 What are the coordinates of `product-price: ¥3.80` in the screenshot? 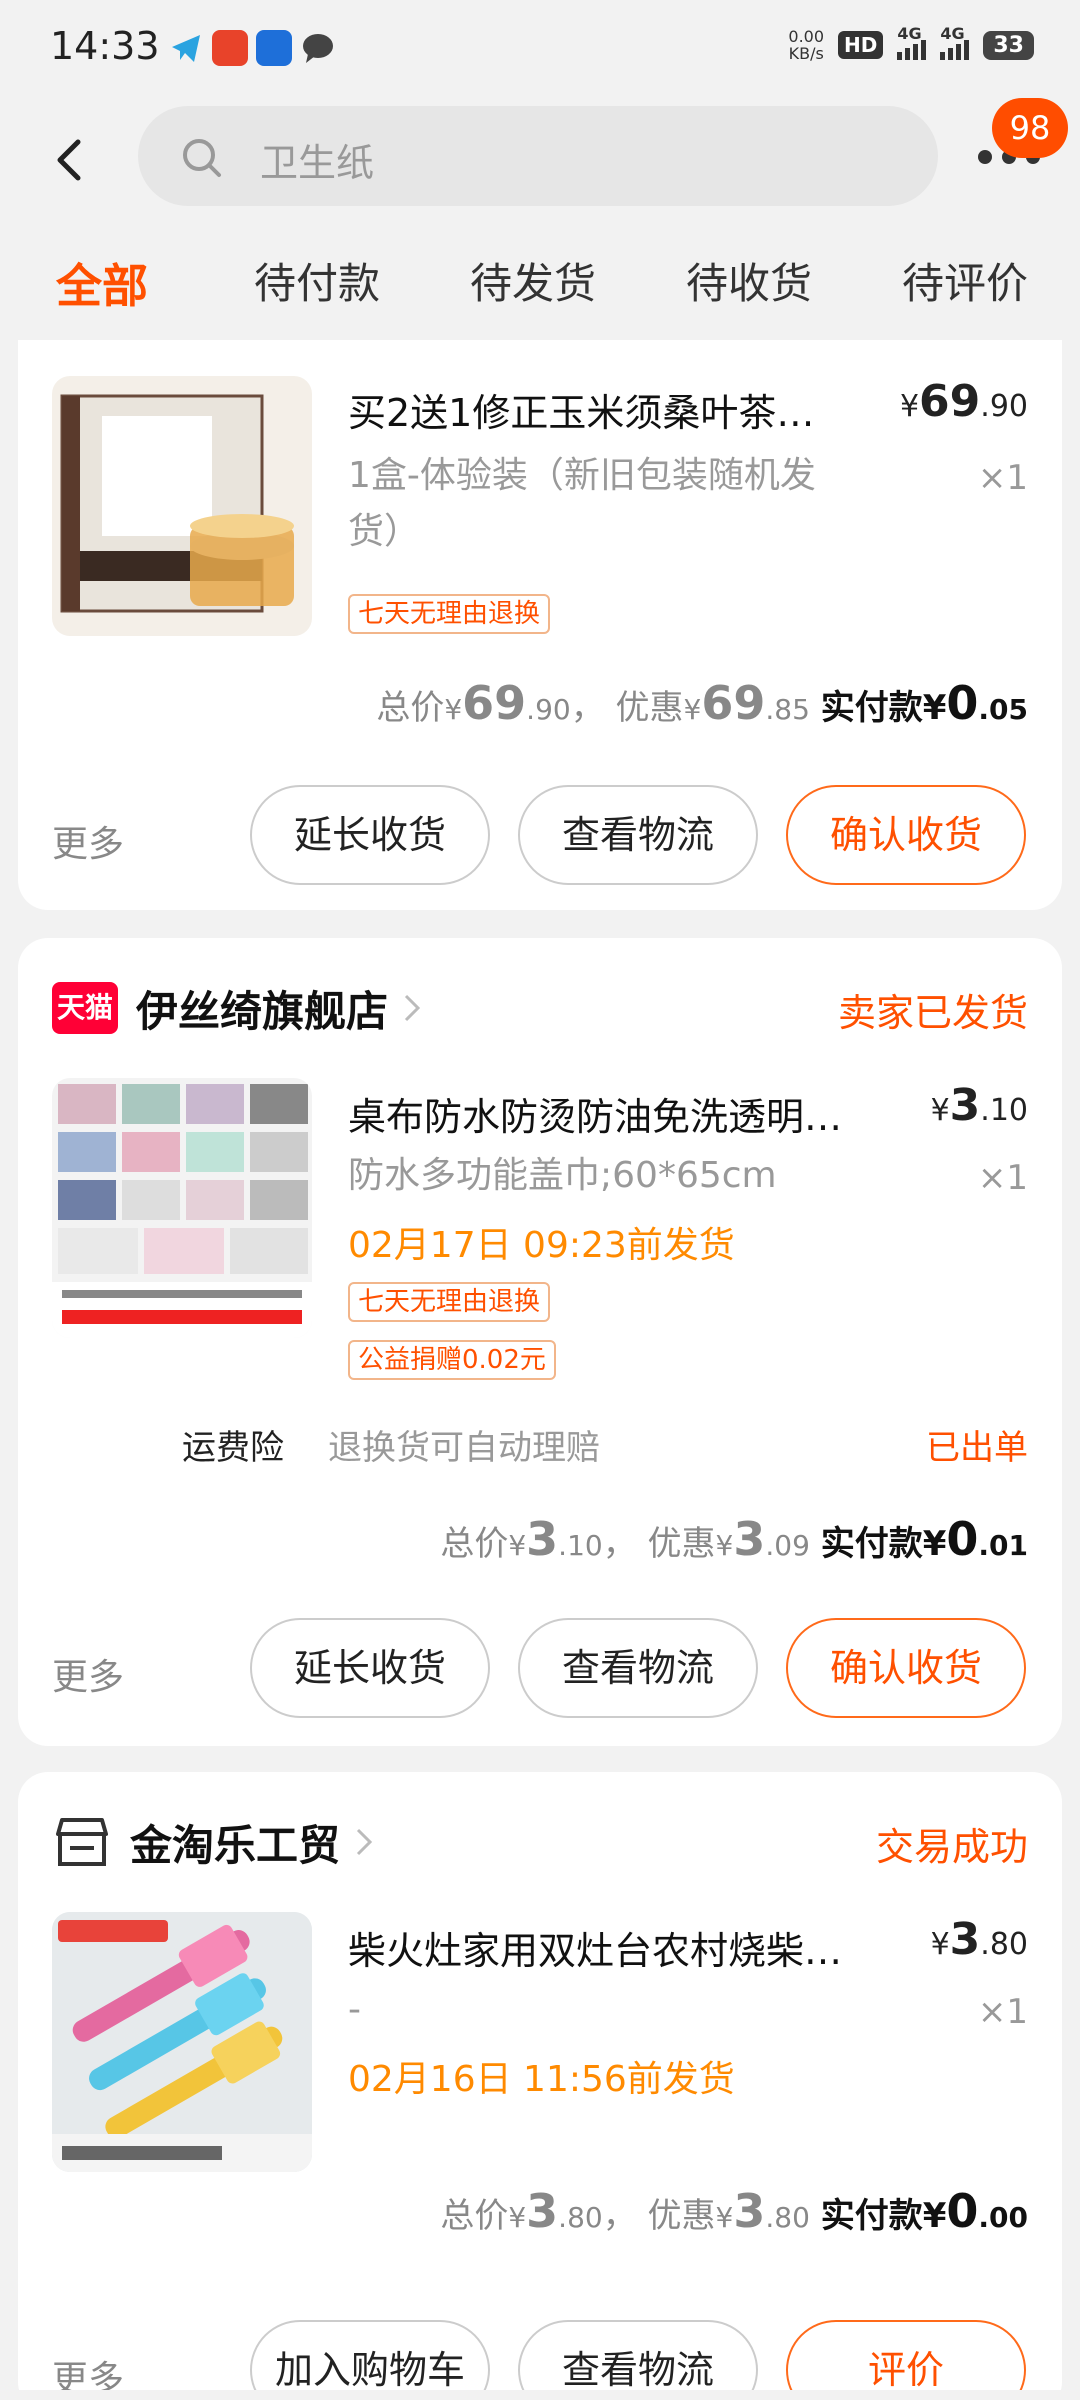 It's located at (979, 1939).